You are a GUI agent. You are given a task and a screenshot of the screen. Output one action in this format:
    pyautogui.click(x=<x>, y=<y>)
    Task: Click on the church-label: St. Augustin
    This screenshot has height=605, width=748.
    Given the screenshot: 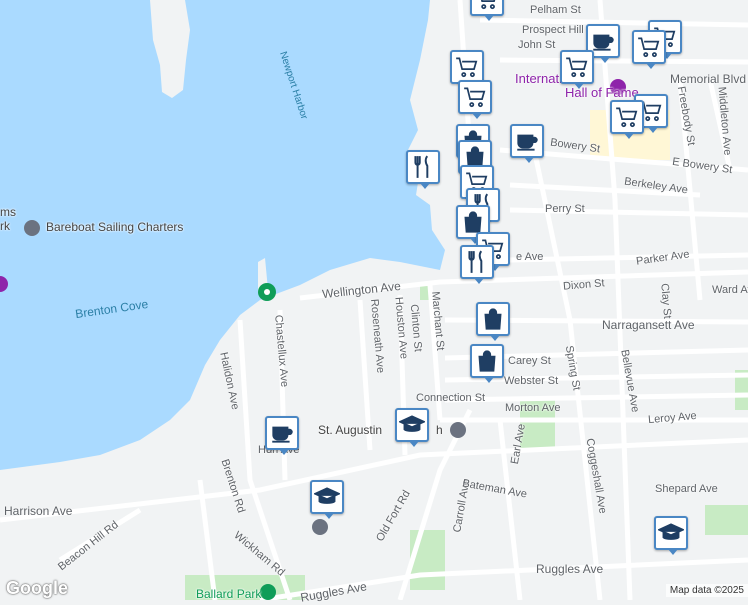 What is the action you would take?
    pyautogui.click(x=350, y=430)
    